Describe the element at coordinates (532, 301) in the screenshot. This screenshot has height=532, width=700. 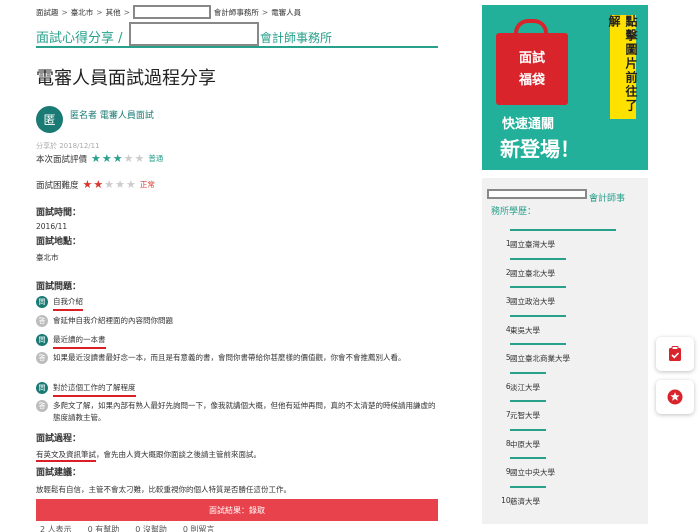
I see `school-name: 國立政治大學` at that location.